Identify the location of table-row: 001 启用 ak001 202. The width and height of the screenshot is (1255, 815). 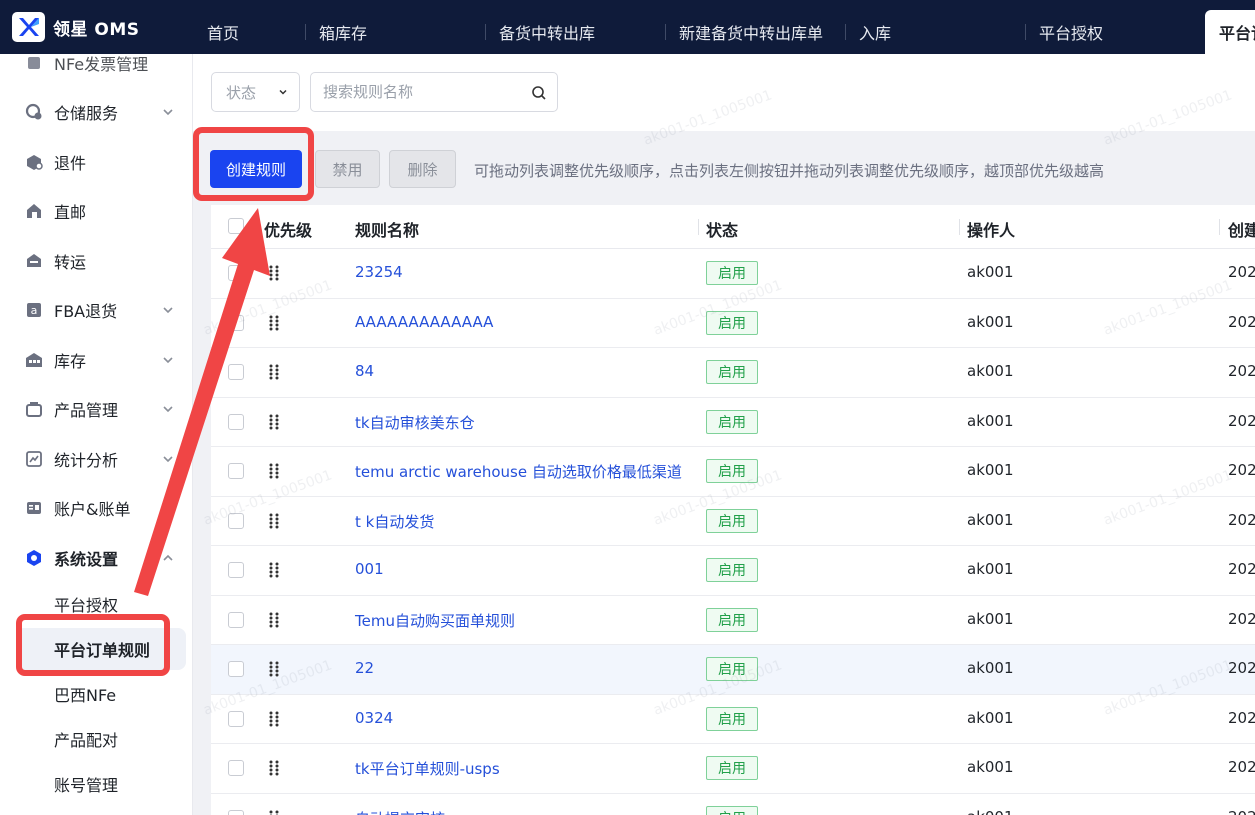
(733, 571).